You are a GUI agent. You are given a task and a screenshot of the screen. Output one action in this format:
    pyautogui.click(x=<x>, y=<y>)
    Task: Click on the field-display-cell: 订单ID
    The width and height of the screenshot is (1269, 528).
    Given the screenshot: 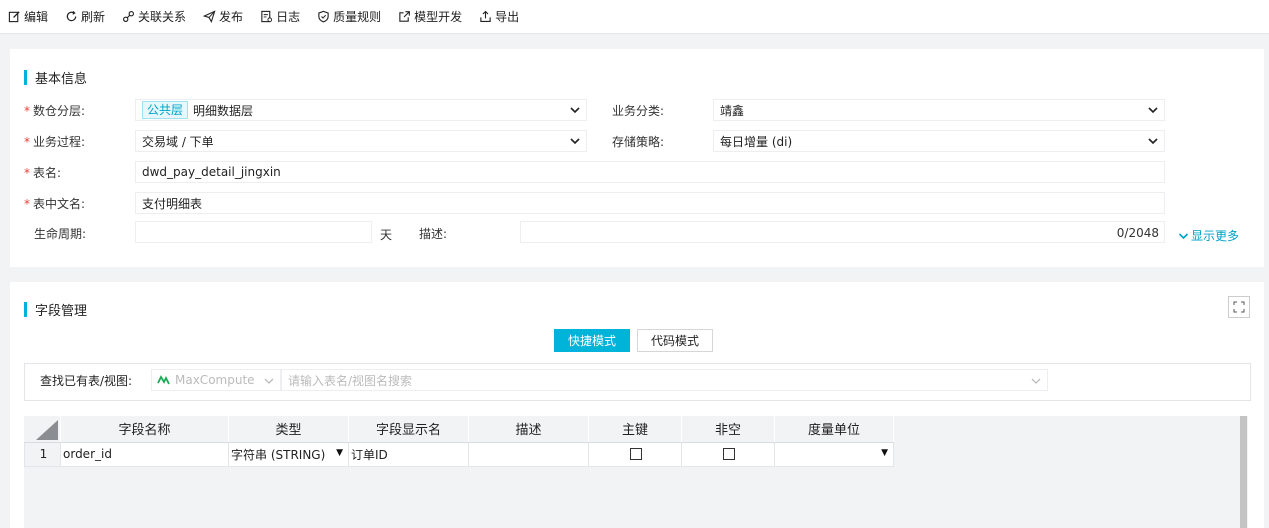 What is the action you would take?
    pyautogui.click(x=408, y=454)
    